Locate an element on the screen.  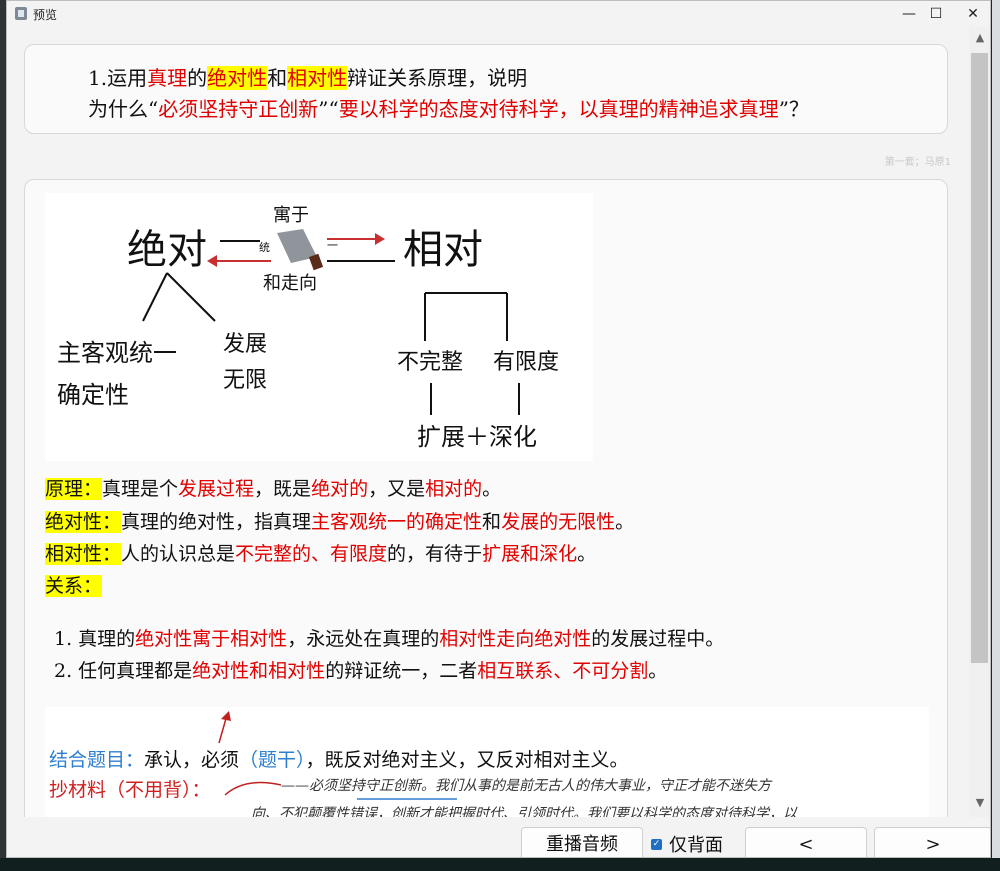
principle-line: 原理：真理是个发展过程，既是绝对的，又是相对的。 is located at coordinates (273, 487).